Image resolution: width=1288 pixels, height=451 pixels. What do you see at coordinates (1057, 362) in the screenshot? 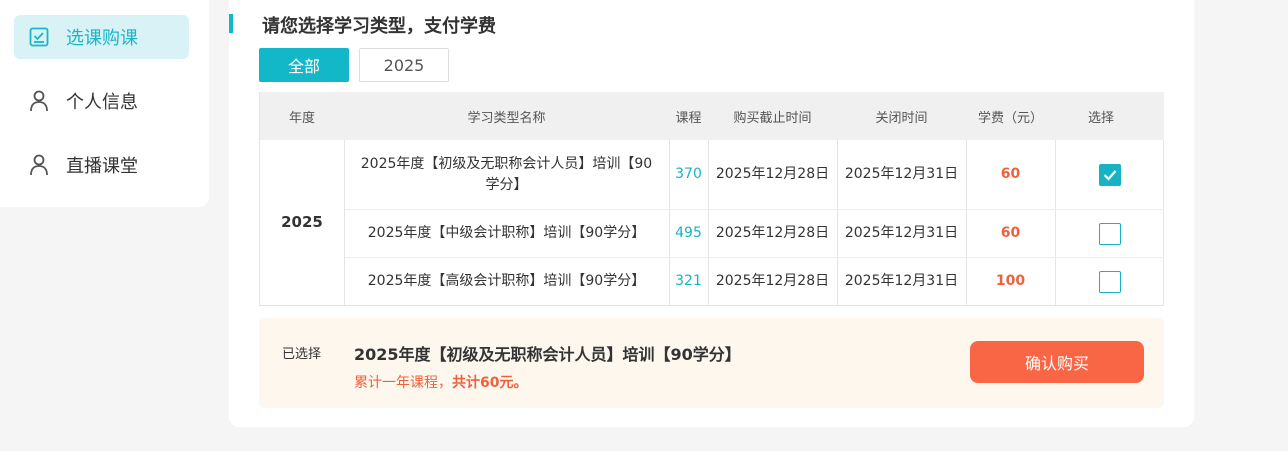
I see `confirm-purchase-button: 确认购买` at bounding box center [1057, 362].